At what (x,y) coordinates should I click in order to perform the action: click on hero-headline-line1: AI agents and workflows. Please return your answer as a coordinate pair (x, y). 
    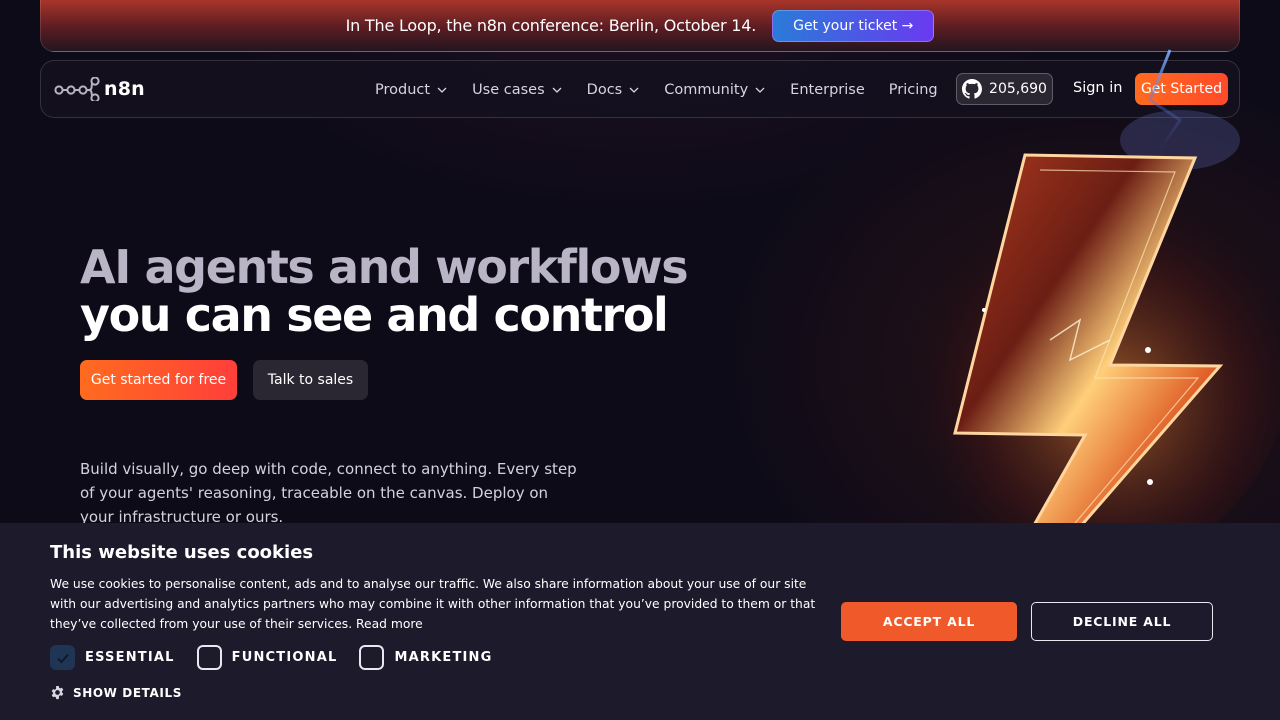
    Looking at the image, I should click on (384, 267).